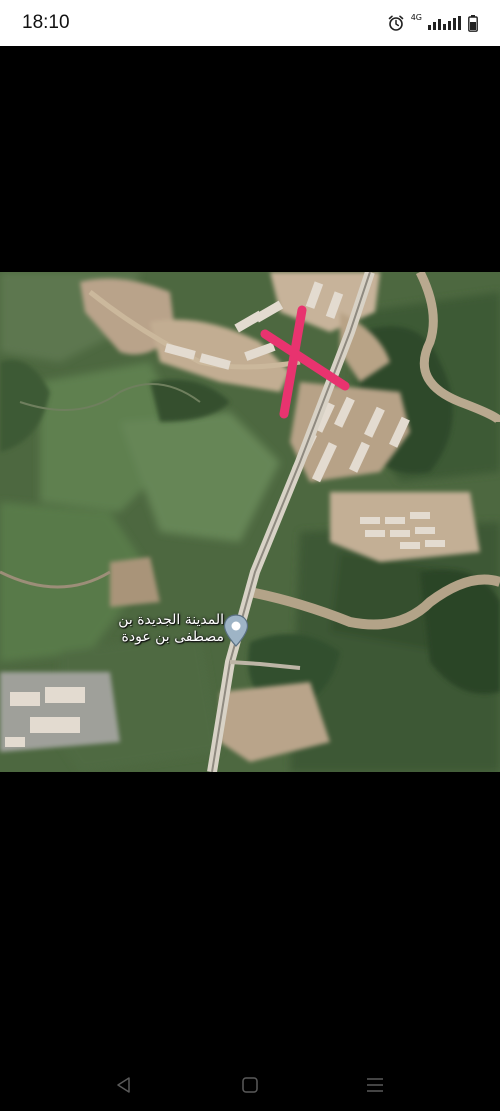 The height and width of the screenshot is (1111, 500). Describe the element at coordinates (236, 631) in the screenshot. I see `location-pin-icon` at that location.